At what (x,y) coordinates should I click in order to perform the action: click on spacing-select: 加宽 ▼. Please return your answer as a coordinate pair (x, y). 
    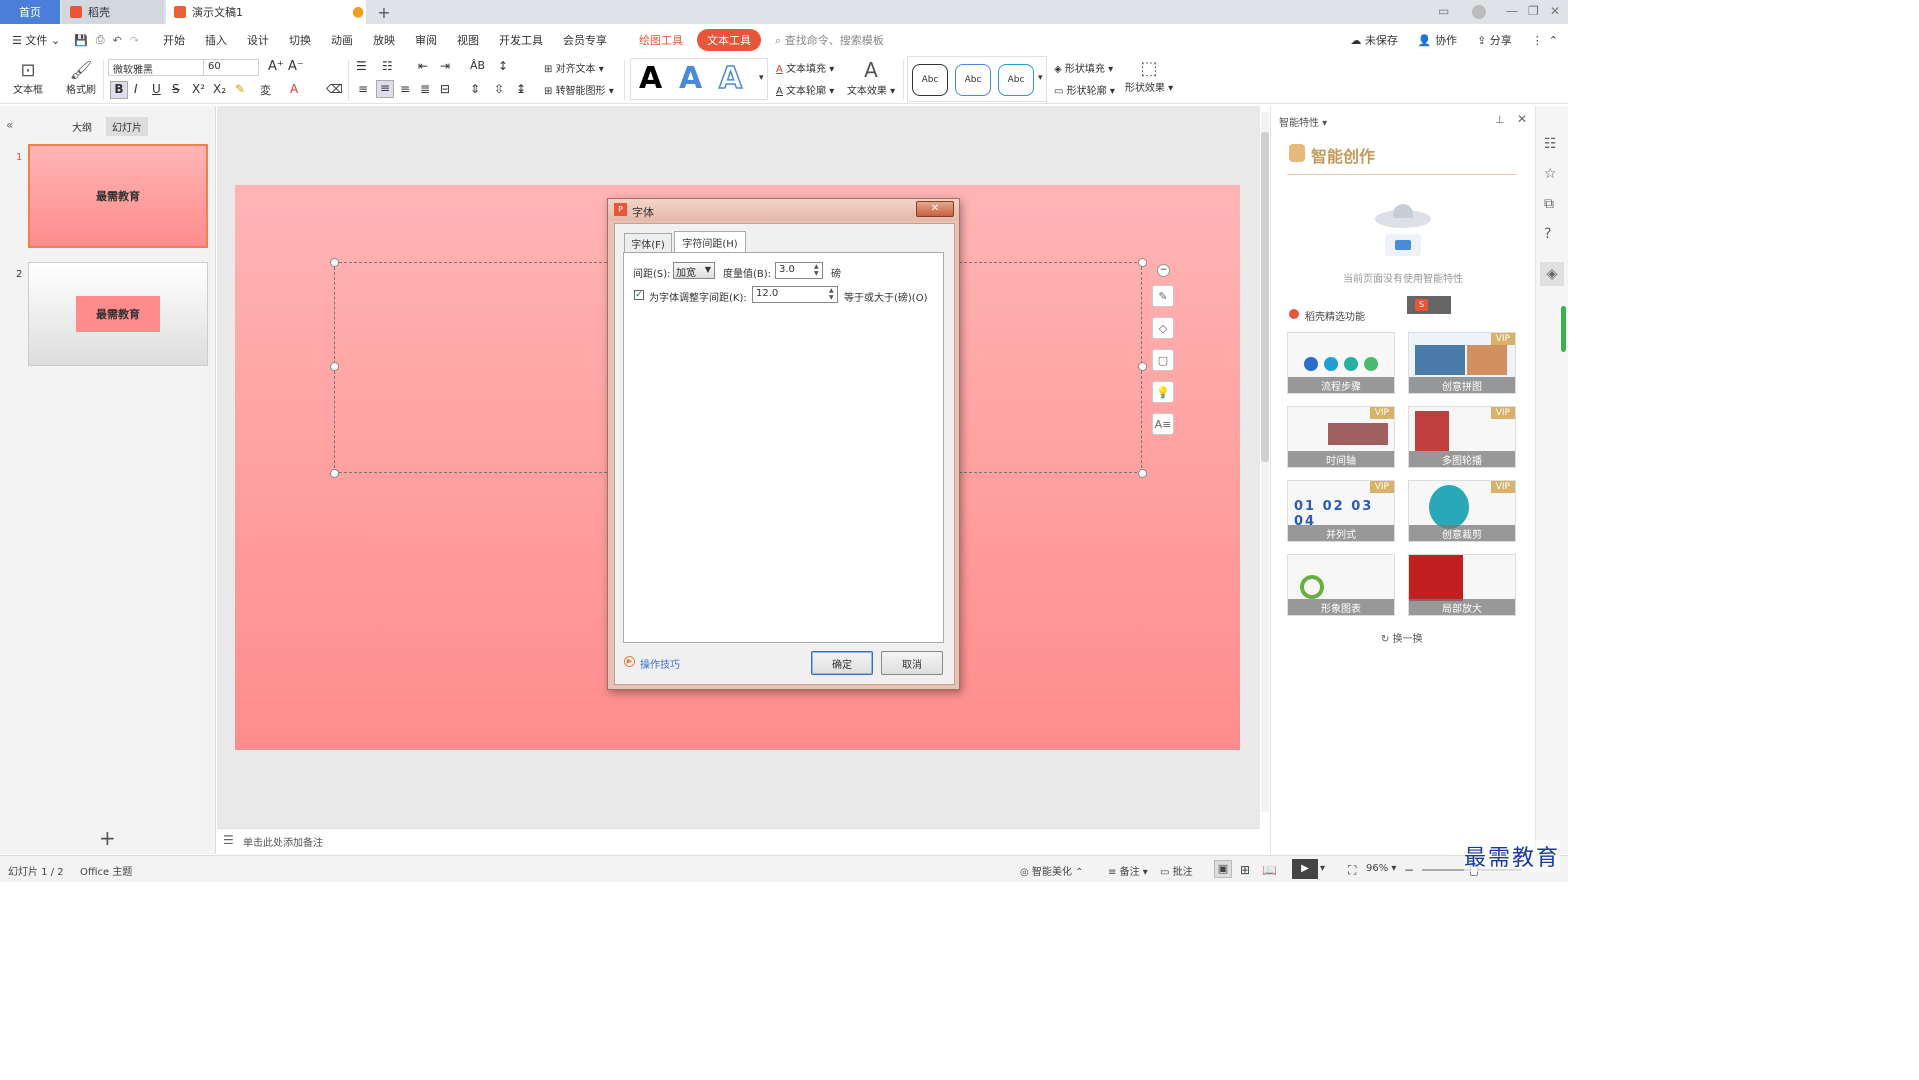
    Looking at the image, I should click on (694, 270).